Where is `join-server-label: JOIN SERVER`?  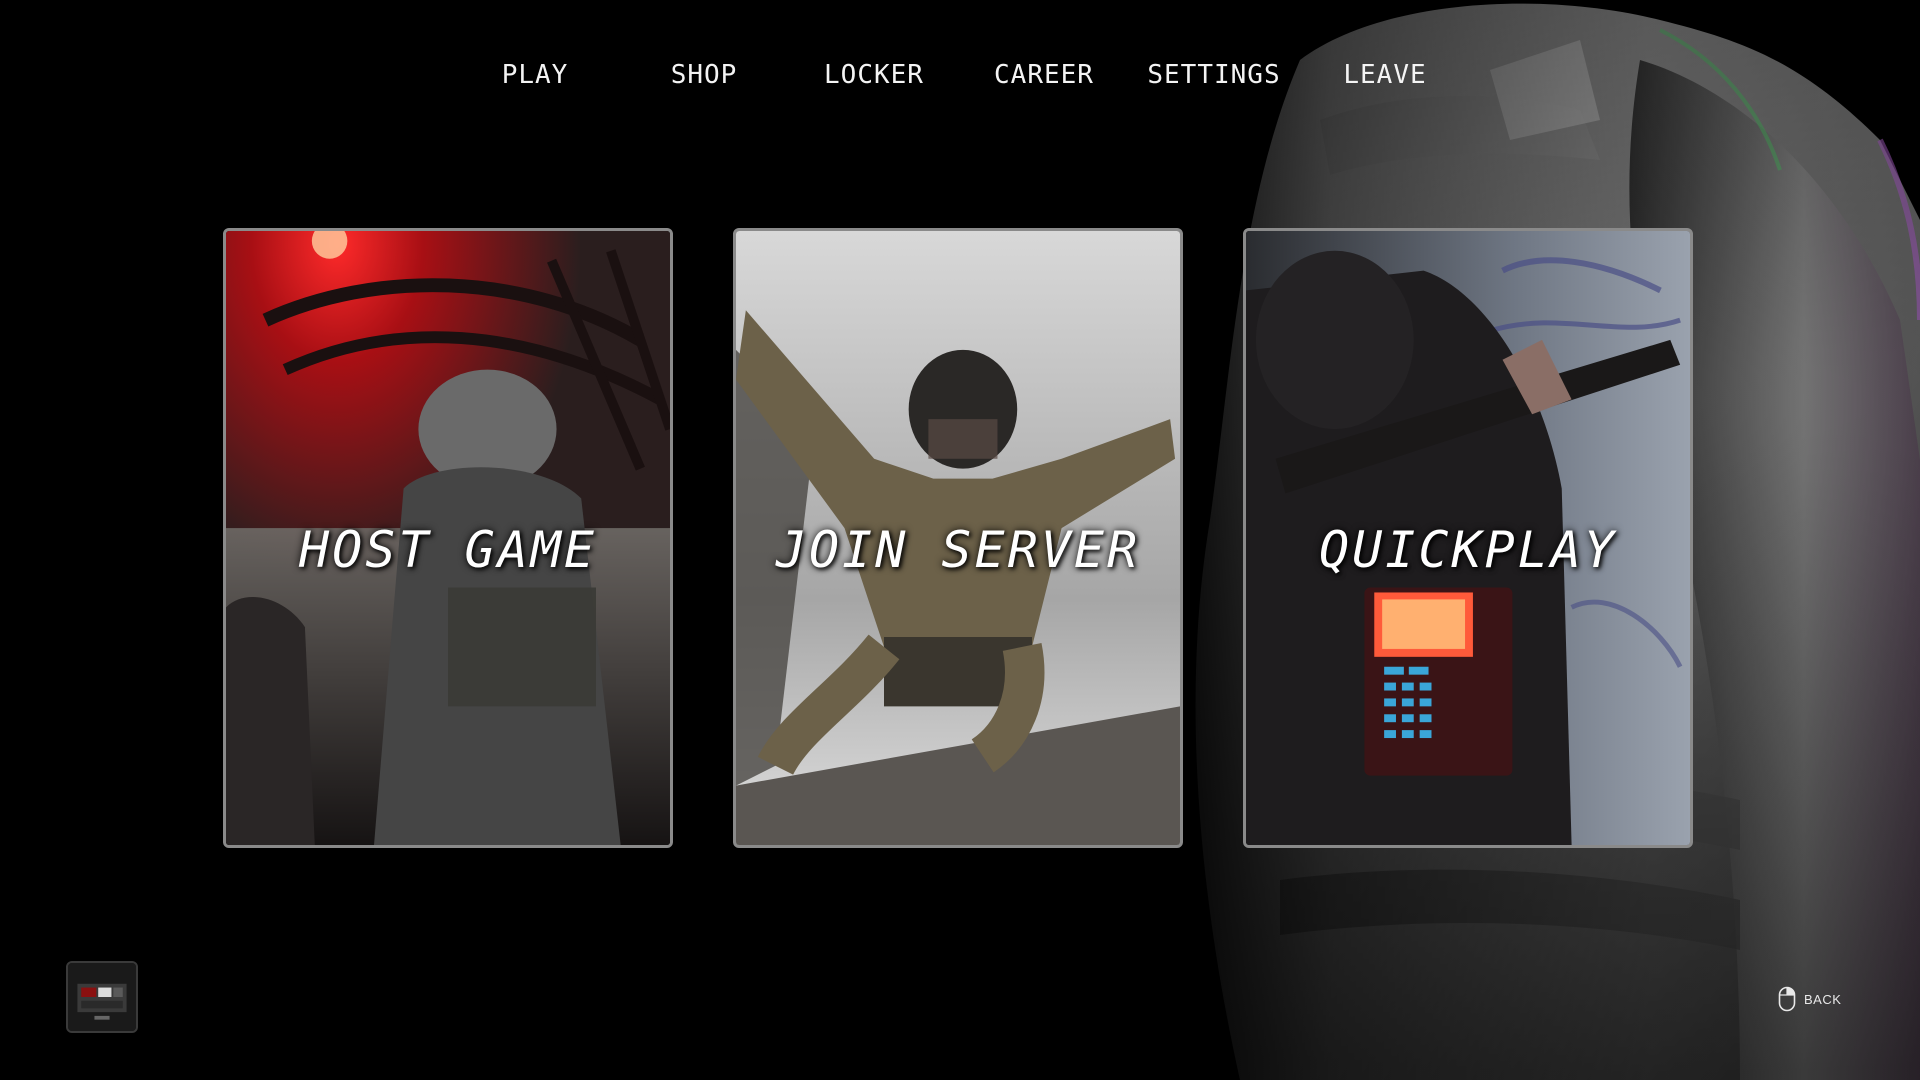
join-server-label: JOIN SERVER is located at coordinates (958, 550).